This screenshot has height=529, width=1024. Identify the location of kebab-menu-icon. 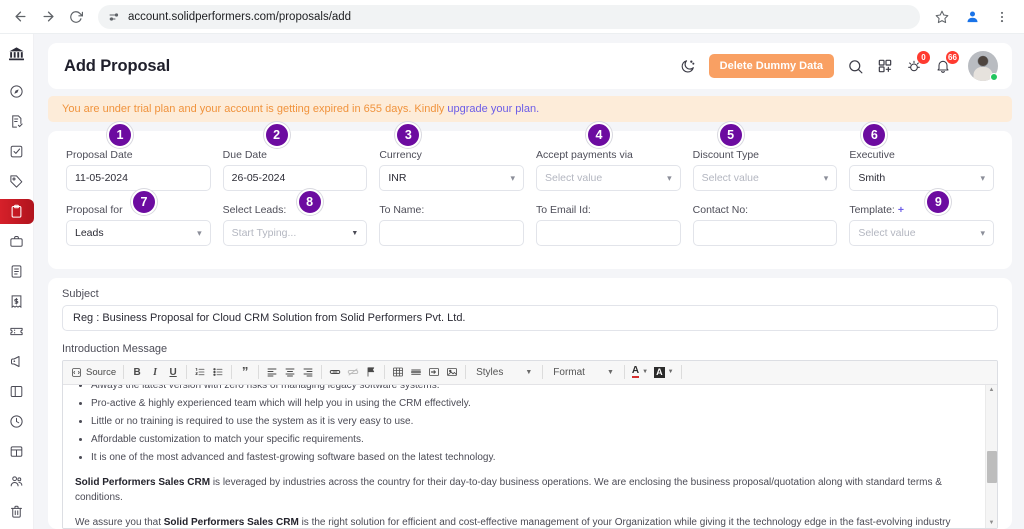
(1002, 17).